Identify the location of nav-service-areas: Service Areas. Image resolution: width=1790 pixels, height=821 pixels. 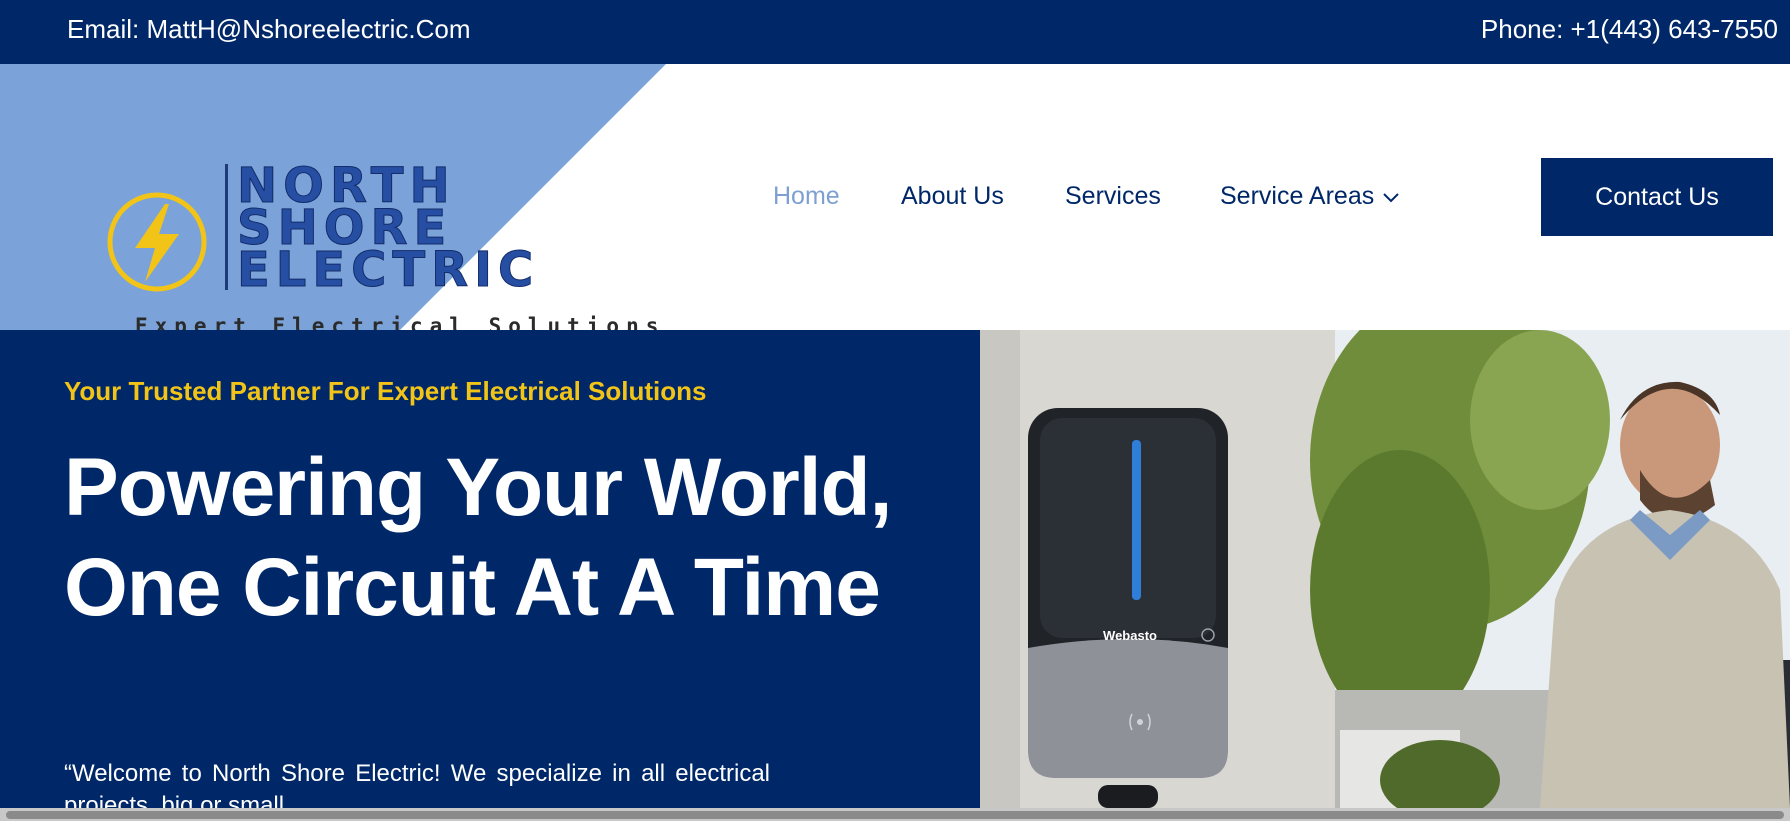
(1310, 196).